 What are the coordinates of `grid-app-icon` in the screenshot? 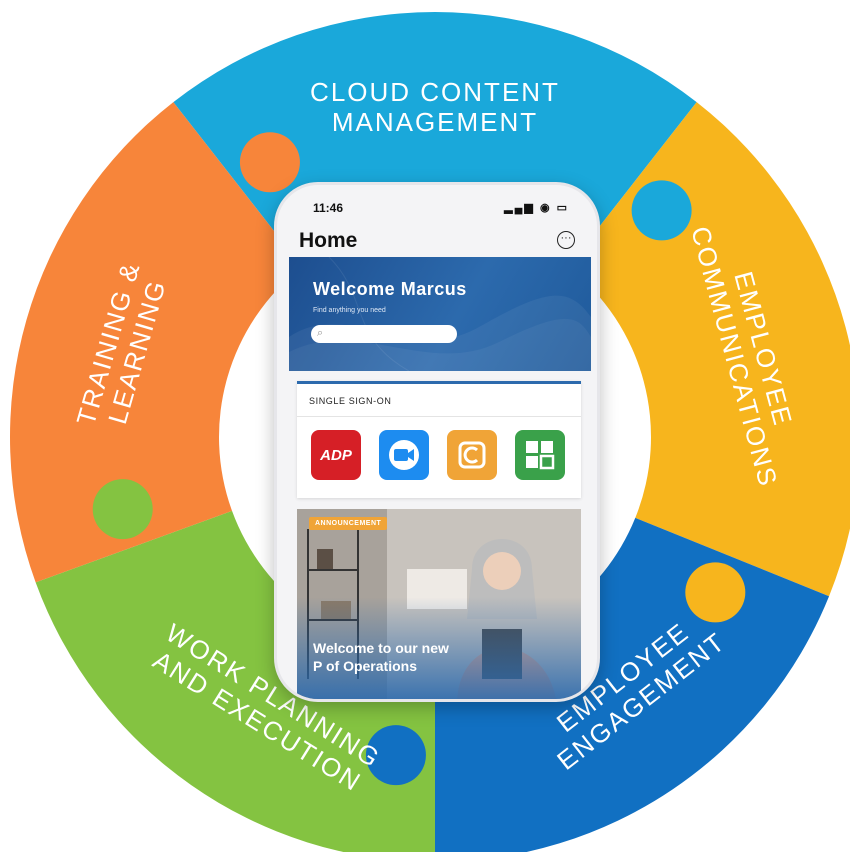 It's located at (540, 455).